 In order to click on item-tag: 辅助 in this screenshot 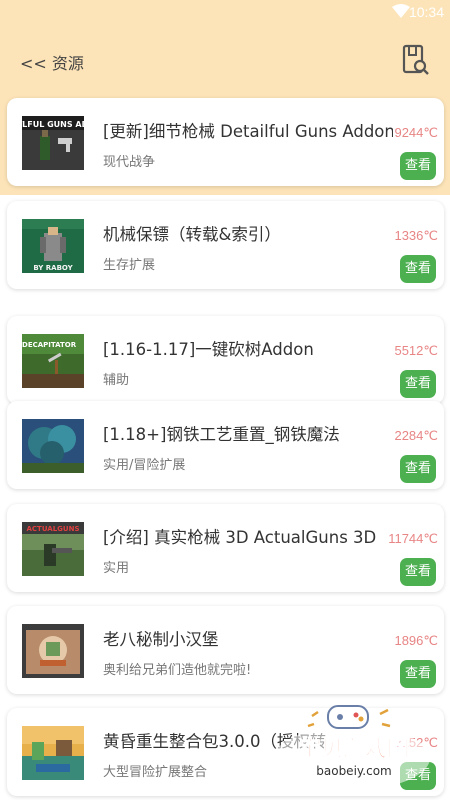, I will do `click(116, 380)`.